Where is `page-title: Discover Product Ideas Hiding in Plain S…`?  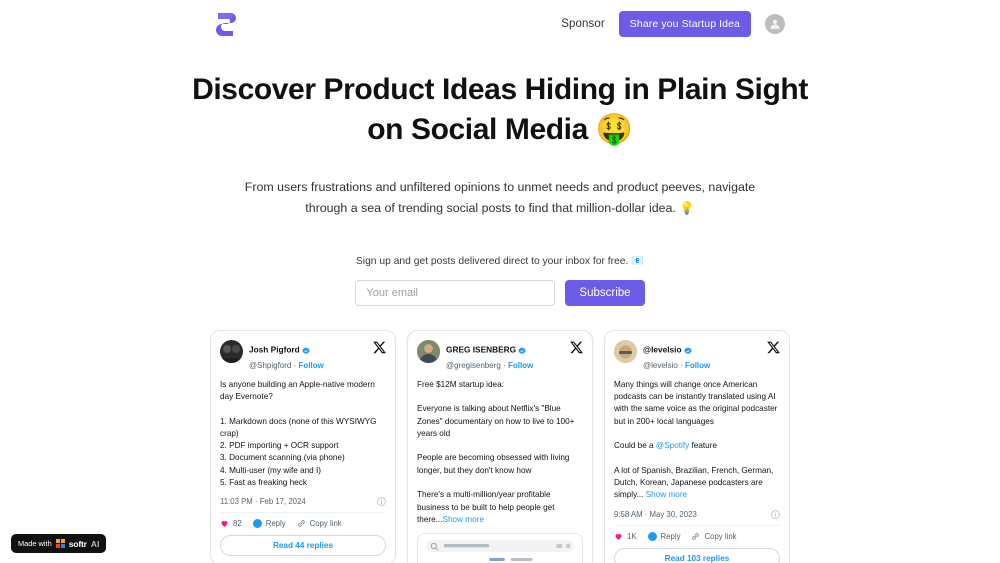
page-title: Discover Product Ideas Hiding in Plain S… is located at coordinates (500, 109).